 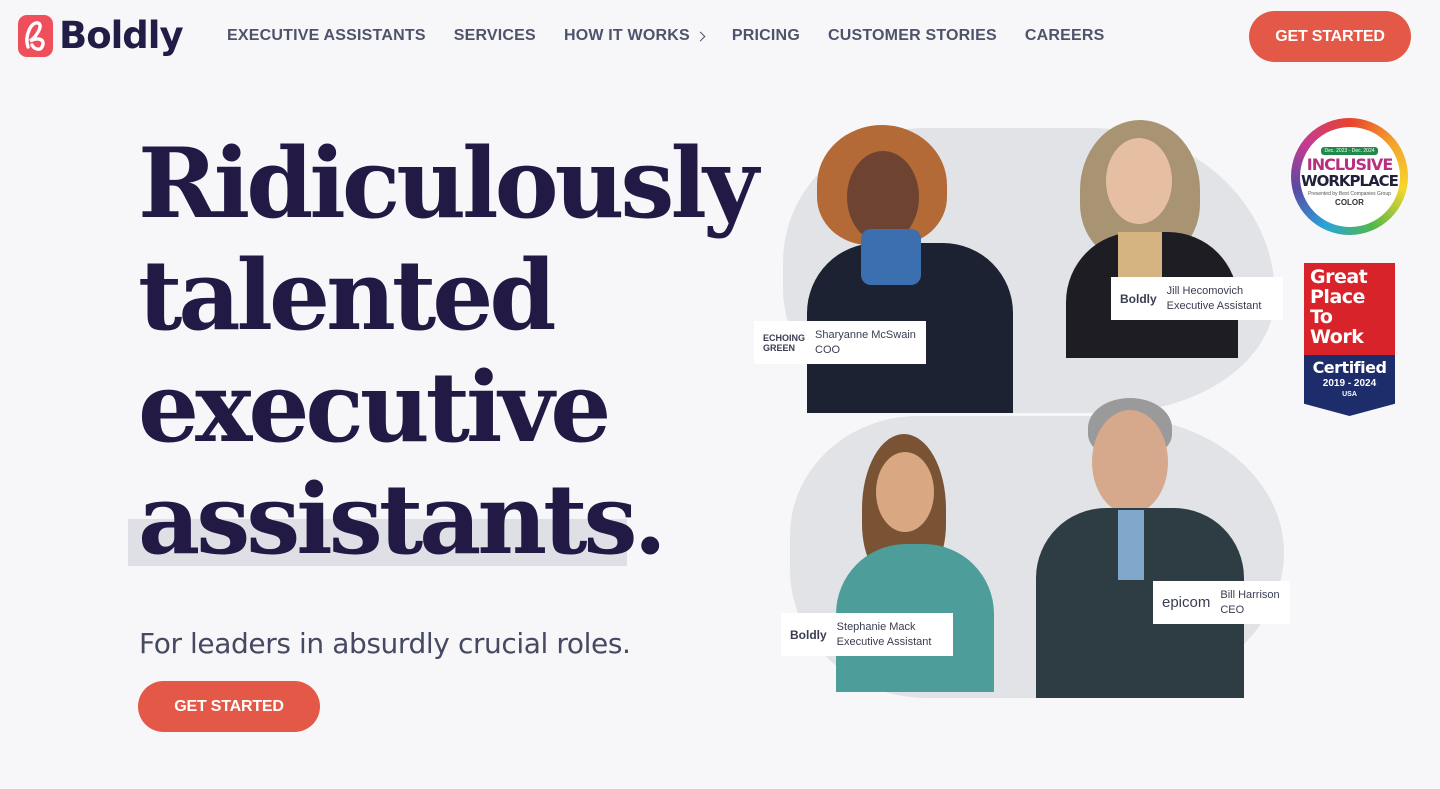 What do you see at coordinates (1349, 193) in the screenshot?
I see `badge-presented: Presented by Best Companies Group` at bounding box center [1349, 193].